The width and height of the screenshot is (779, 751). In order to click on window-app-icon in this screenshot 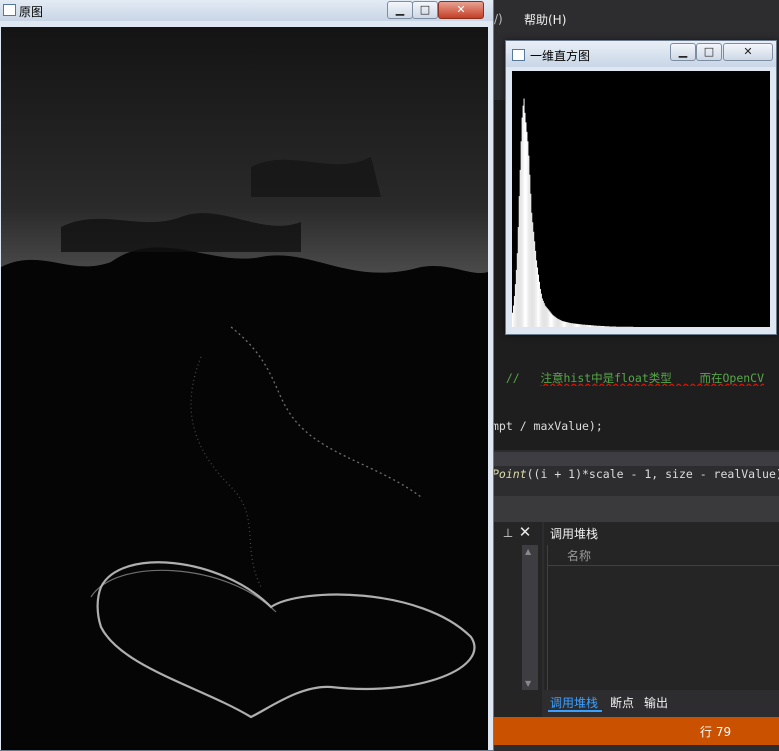, I will do `click(9, 10)`.